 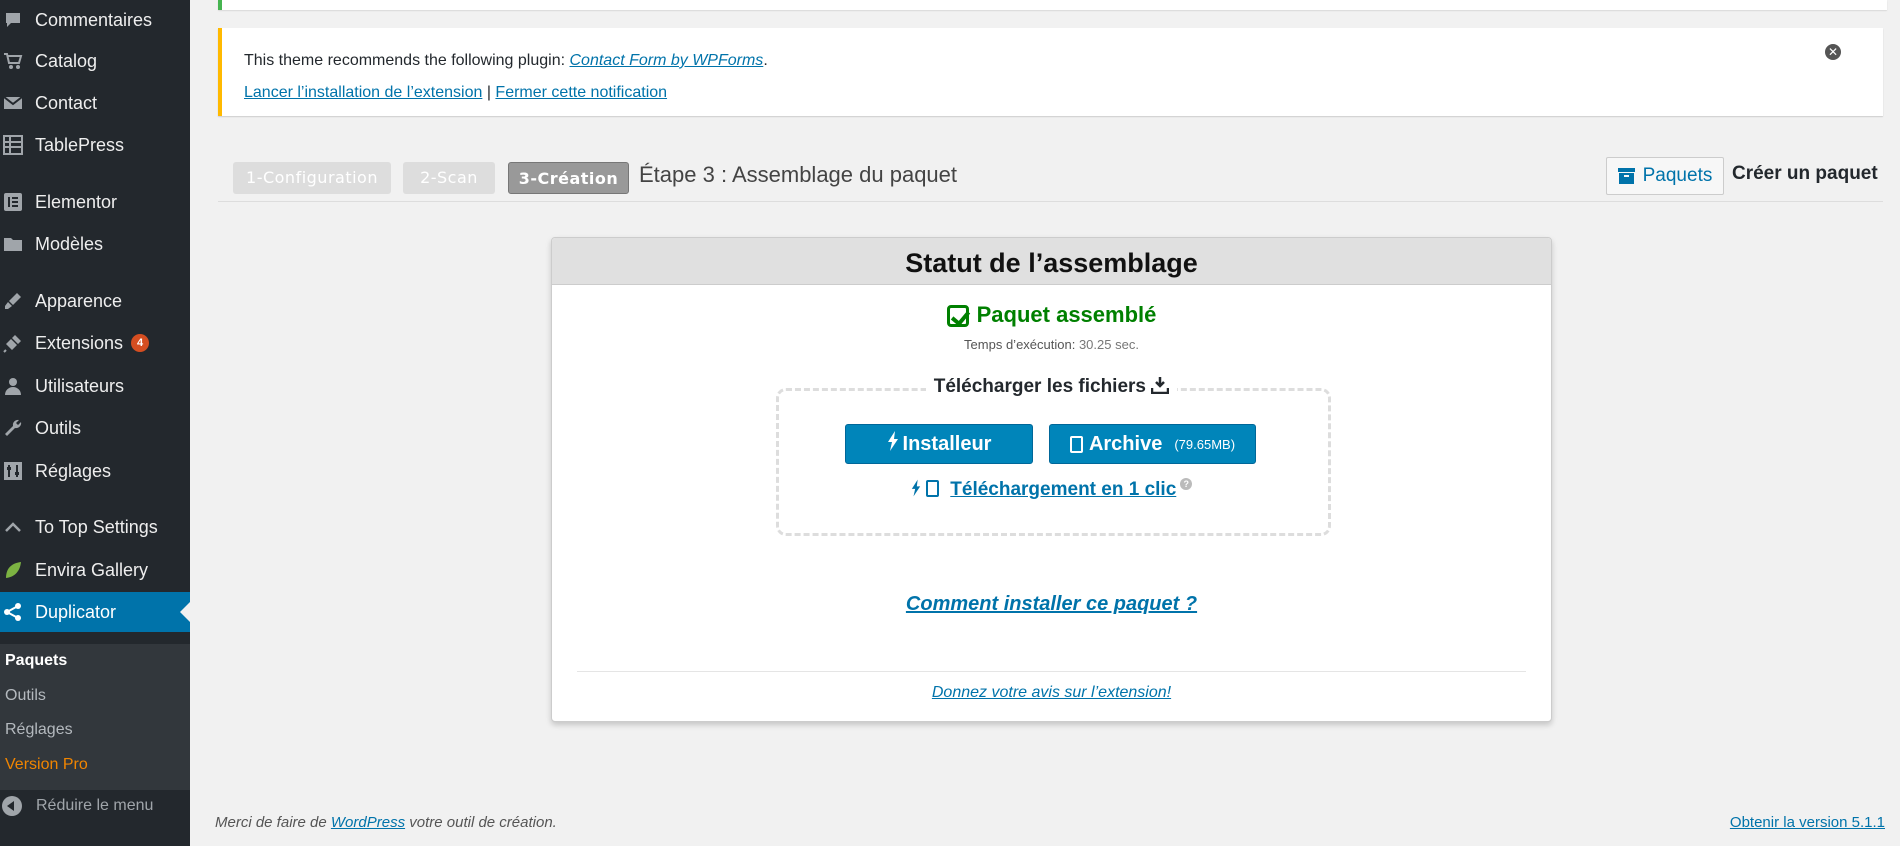 I want to click on footer-version: Obtenir la version 5.1.1, so click(x=1807, y=822).